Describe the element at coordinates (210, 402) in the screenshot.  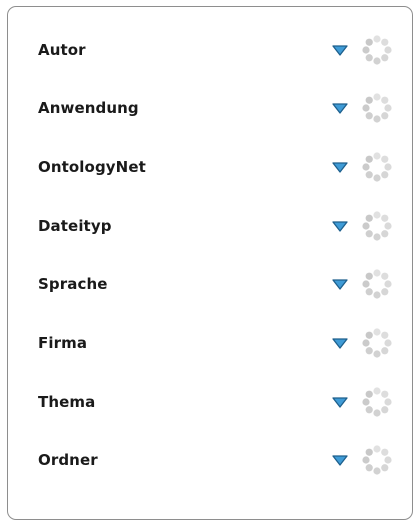
I see `filter-row-thema: Thema` at that location.